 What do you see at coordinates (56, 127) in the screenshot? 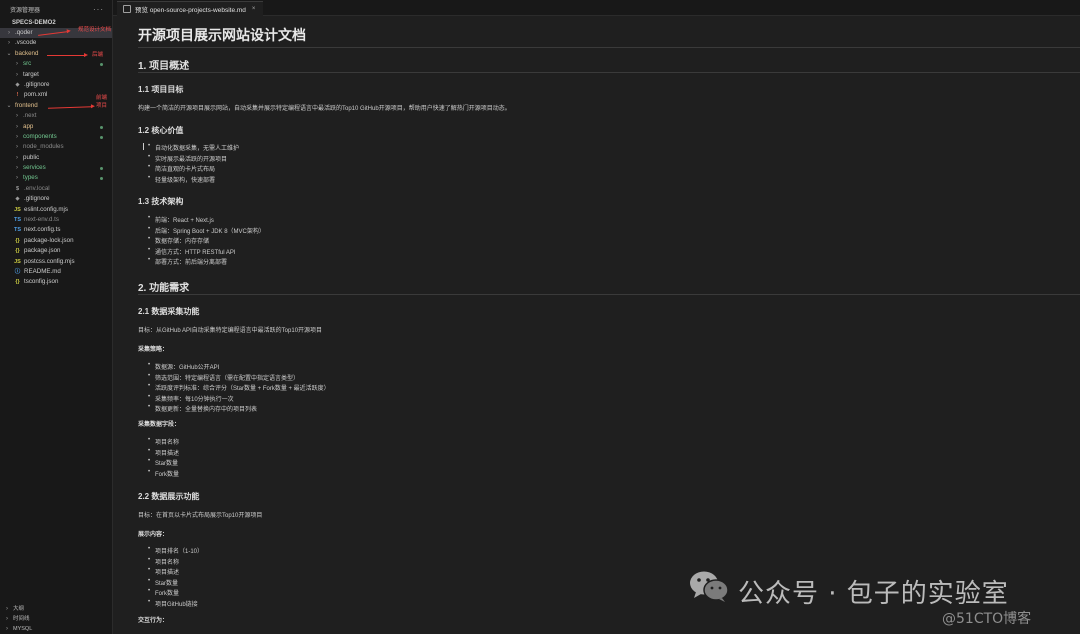
I see `tree-item: › app` at bounding box center [56, 127].